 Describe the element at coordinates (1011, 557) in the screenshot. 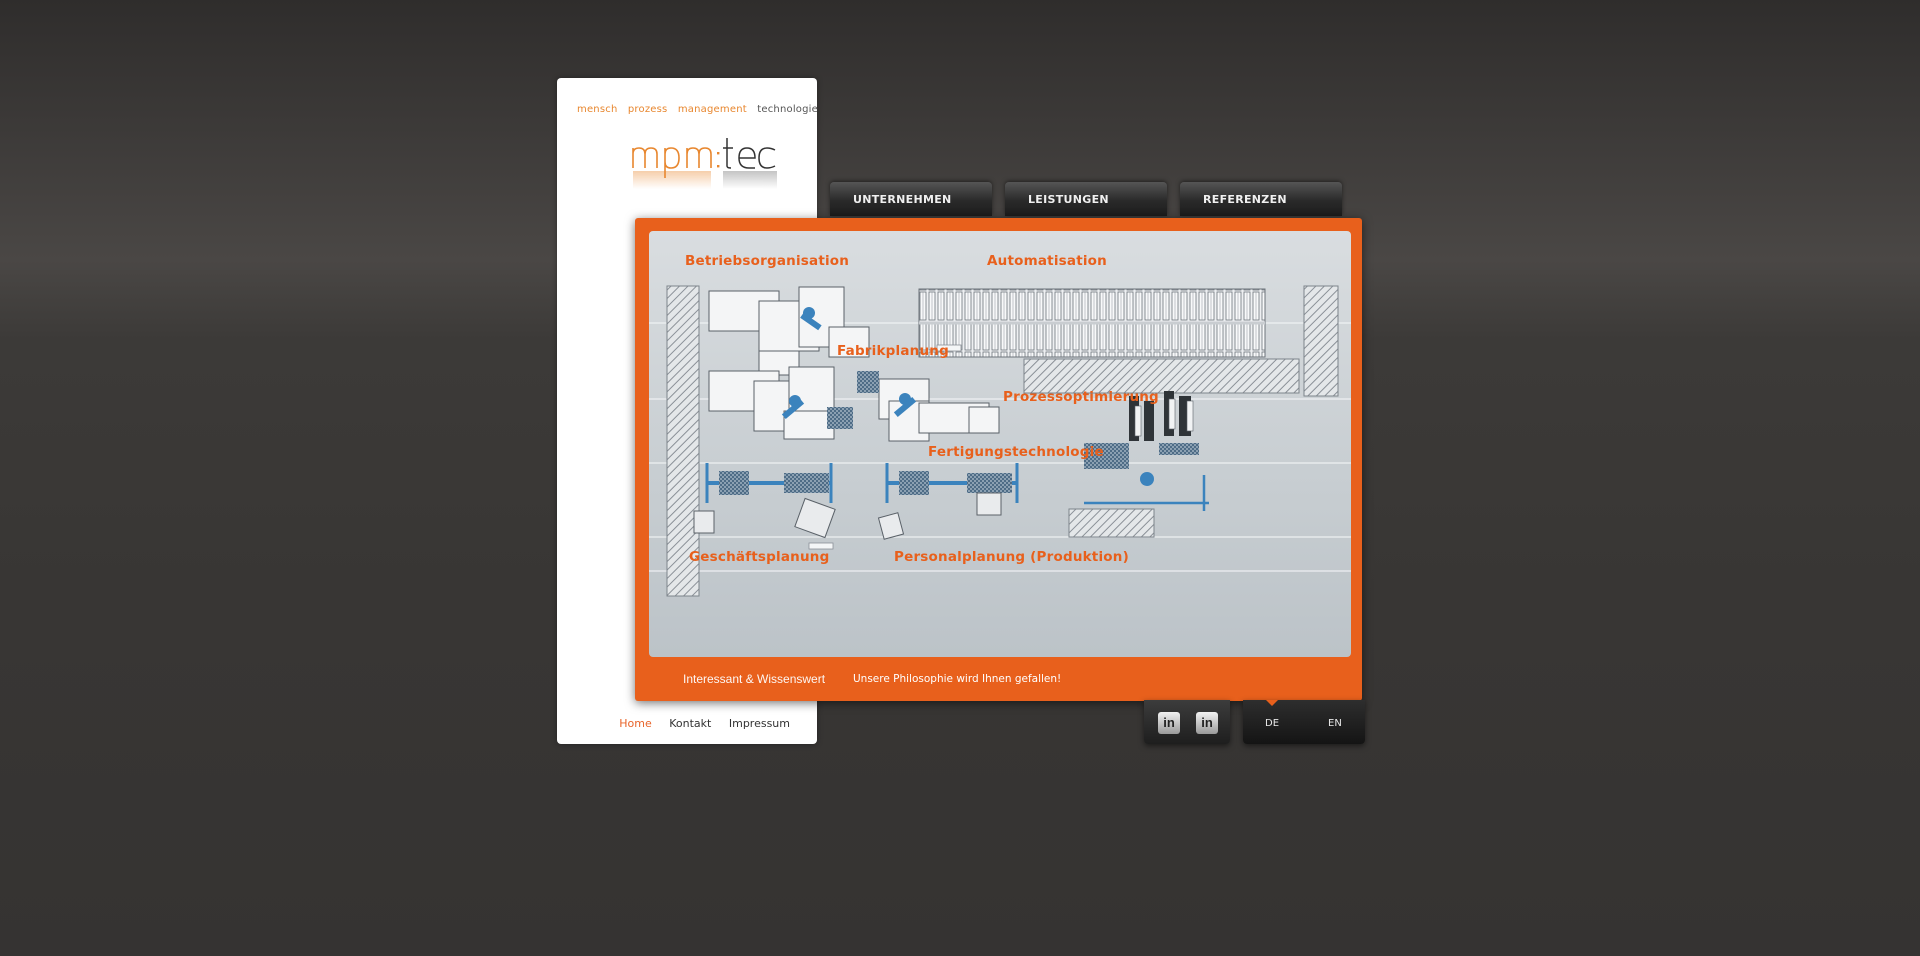

I see `label-personalplanung: Personalplanung (Produktion)` at that location.